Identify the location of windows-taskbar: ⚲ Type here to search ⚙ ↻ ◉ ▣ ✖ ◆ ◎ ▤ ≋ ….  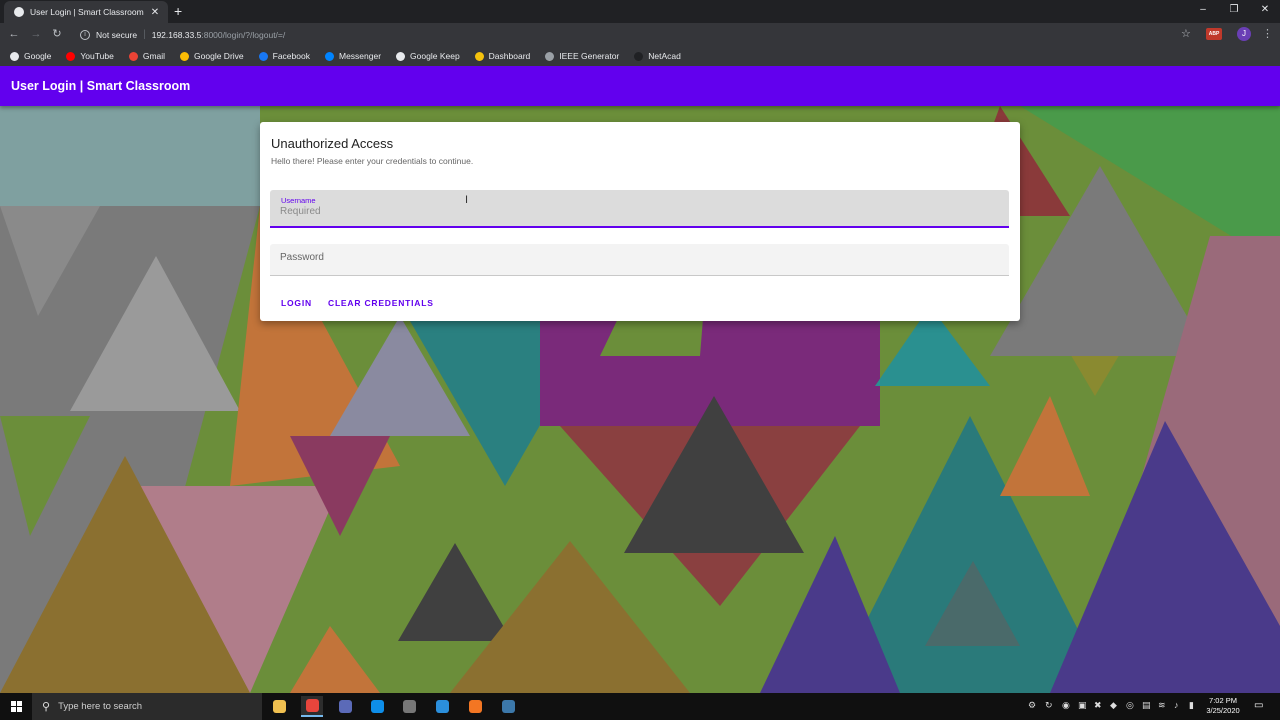
(640, 706).